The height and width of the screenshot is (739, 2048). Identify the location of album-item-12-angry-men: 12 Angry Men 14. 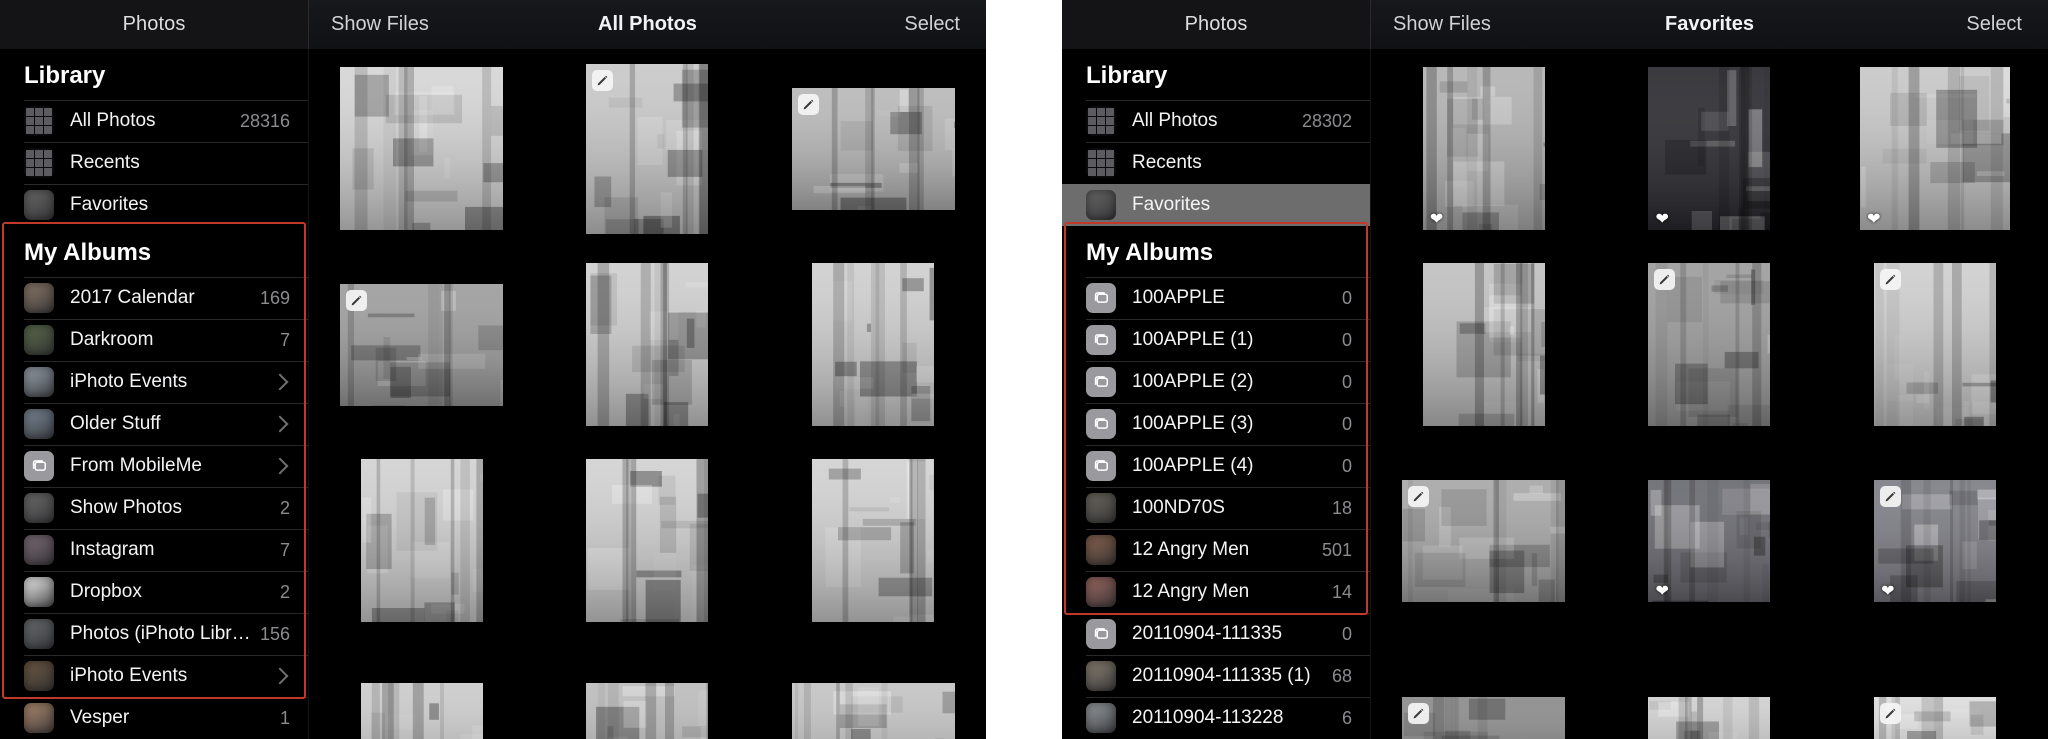
(1216, 592).